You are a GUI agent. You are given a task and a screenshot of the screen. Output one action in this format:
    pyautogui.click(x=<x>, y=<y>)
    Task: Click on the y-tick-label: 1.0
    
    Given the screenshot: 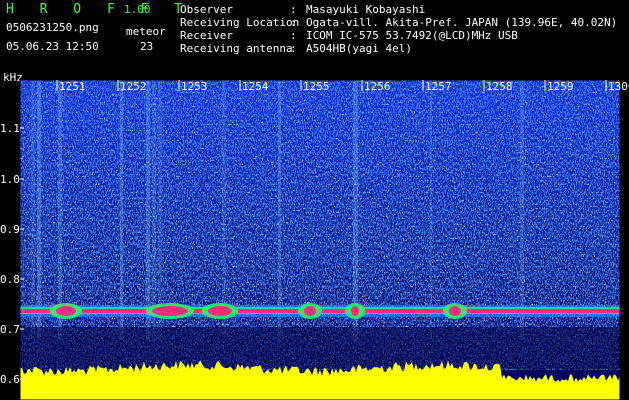 What is the action you would take?
    pyautogui.click(x=10, y=179)
    